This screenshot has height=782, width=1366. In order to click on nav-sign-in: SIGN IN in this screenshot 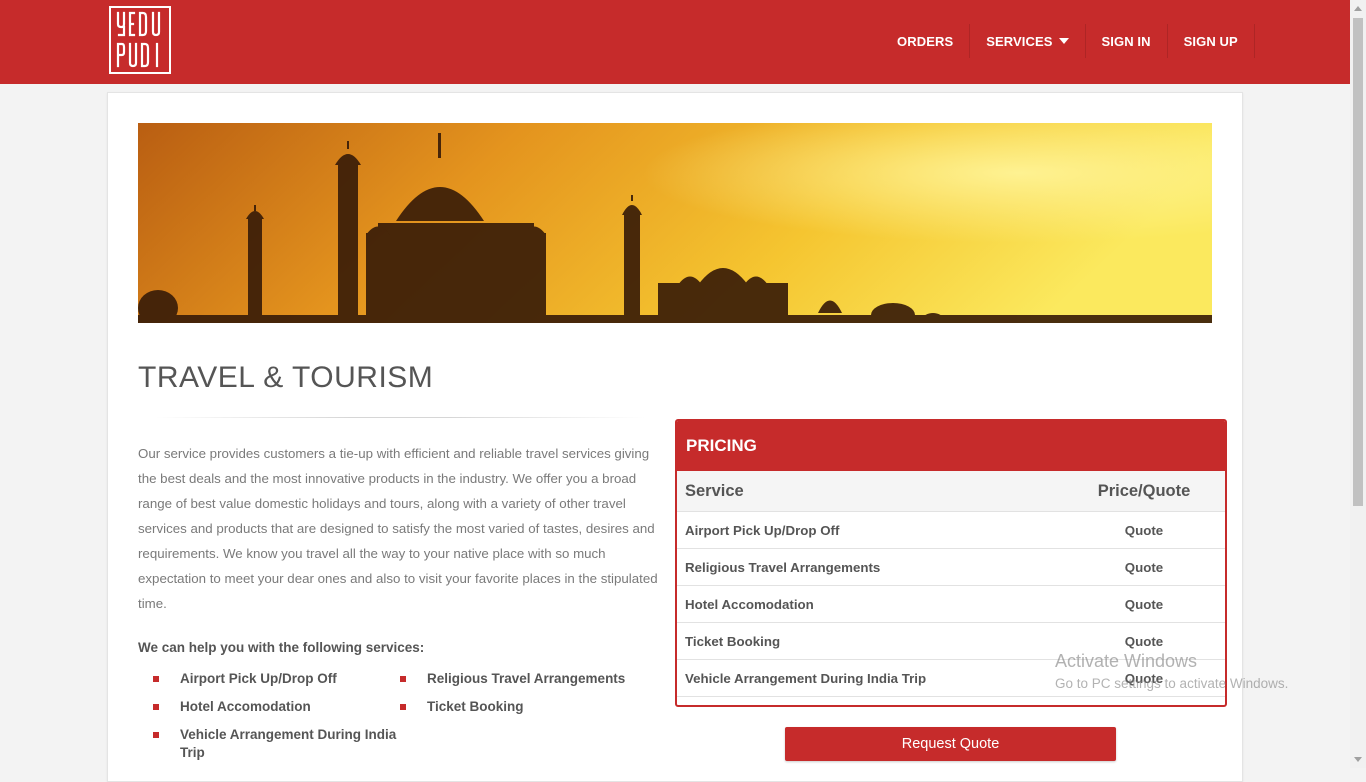, I will do `click(1127, 41)`.